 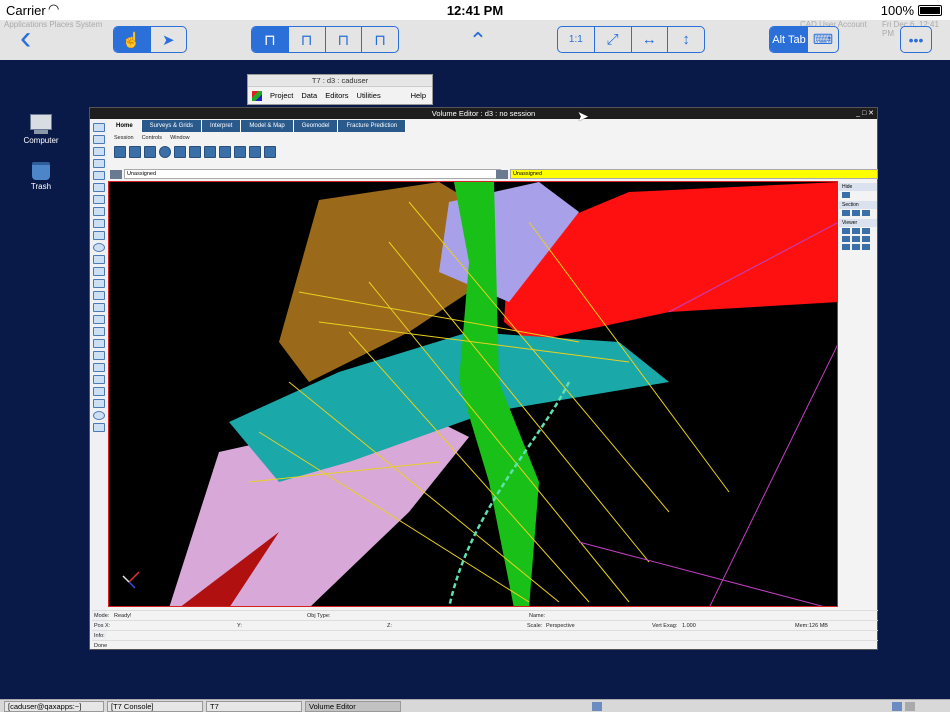 I want to click on menu-data: Data, so click(x=309, y=95).